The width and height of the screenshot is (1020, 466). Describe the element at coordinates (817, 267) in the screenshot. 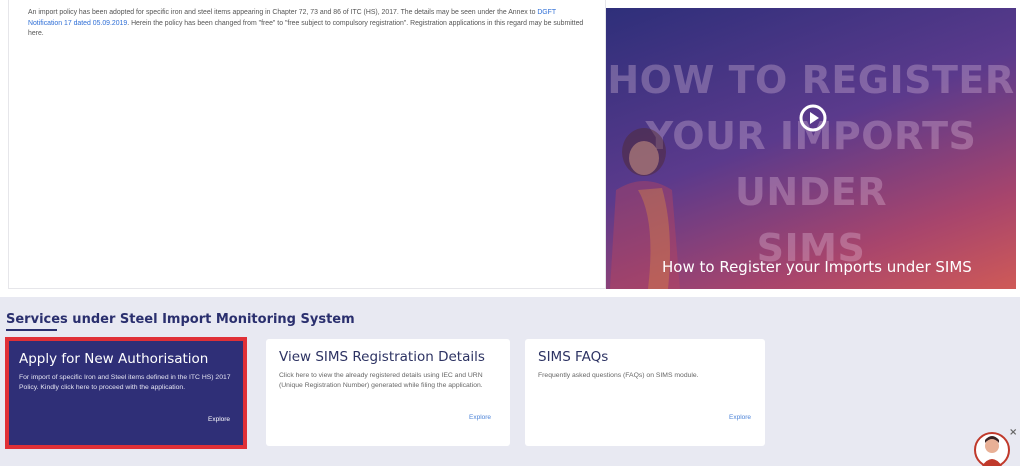

I see `video-caption: How to Register your Imports under SIMS` at that location.